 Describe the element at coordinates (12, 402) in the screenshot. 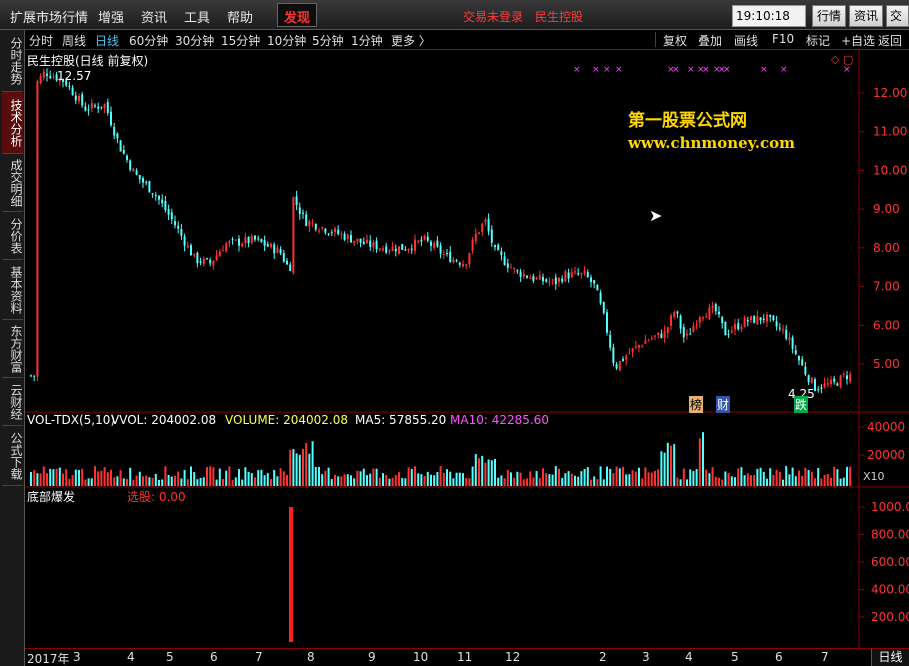

I see `tab-cloud-finance: 云财经` at that location.